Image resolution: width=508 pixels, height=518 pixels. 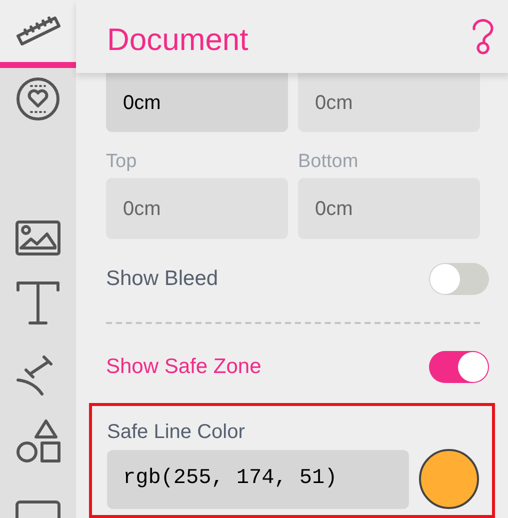 I want to click on text-icon, so click(x=38, y=303).